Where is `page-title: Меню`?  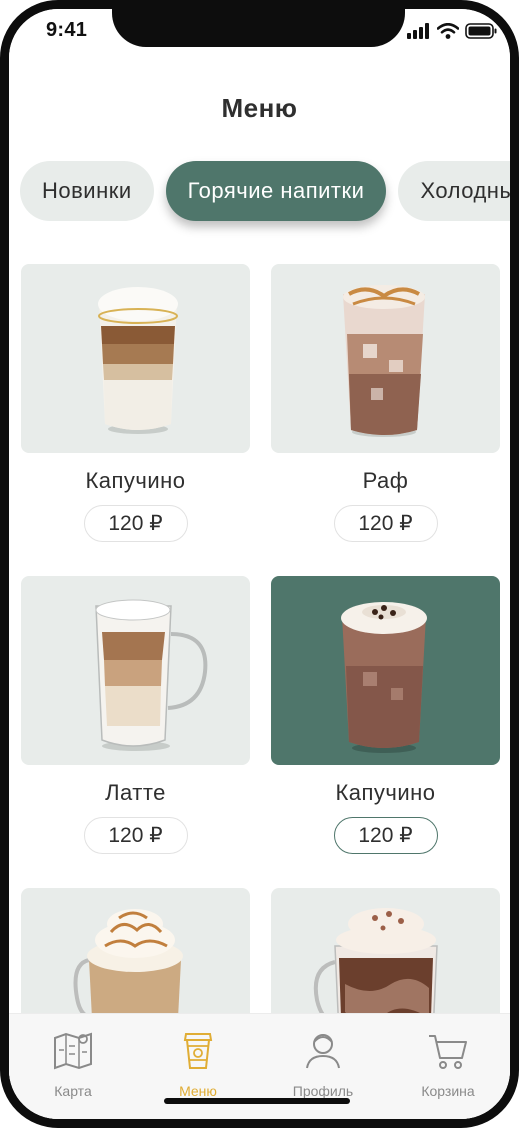 page-title: Меню is located at coordinates (259, 108).